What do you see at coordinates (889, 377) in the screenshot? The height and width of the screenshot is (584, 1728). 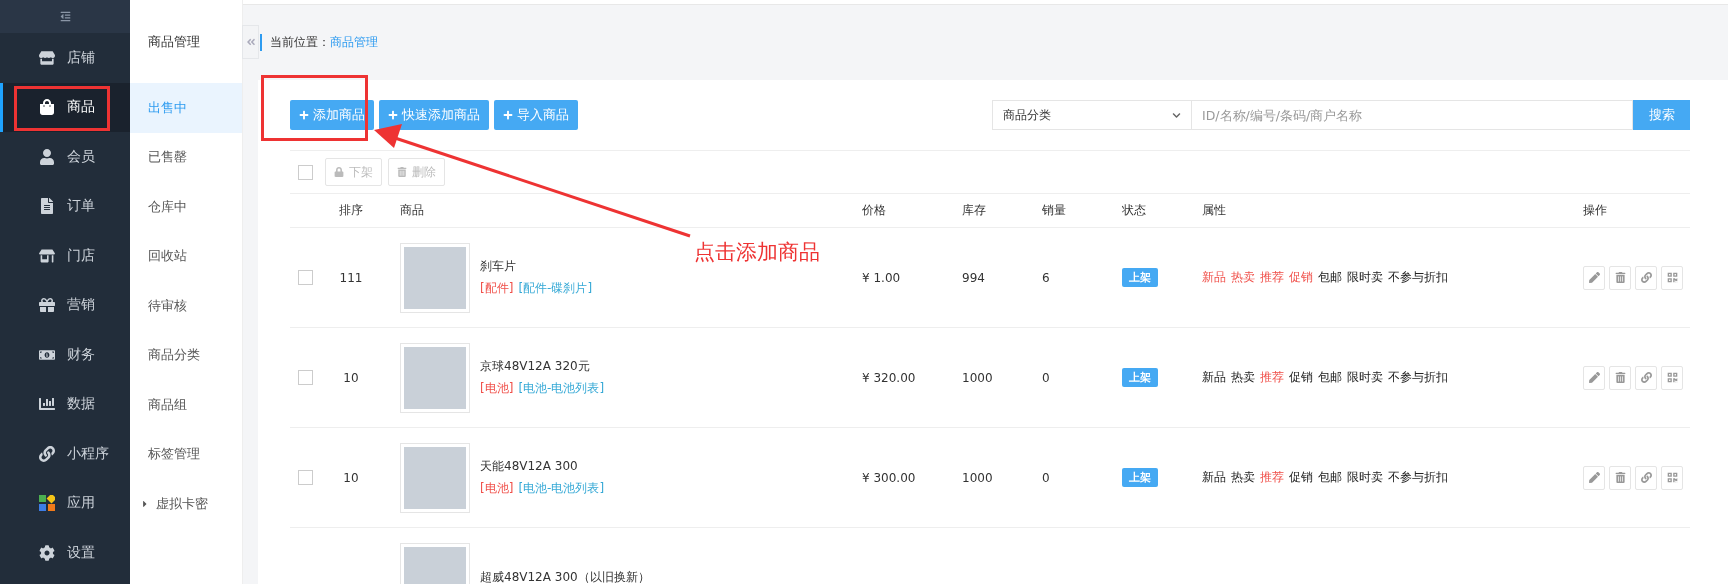 I see `price-cell-text: ¥ 320.00` at bounding box center [889, 377].